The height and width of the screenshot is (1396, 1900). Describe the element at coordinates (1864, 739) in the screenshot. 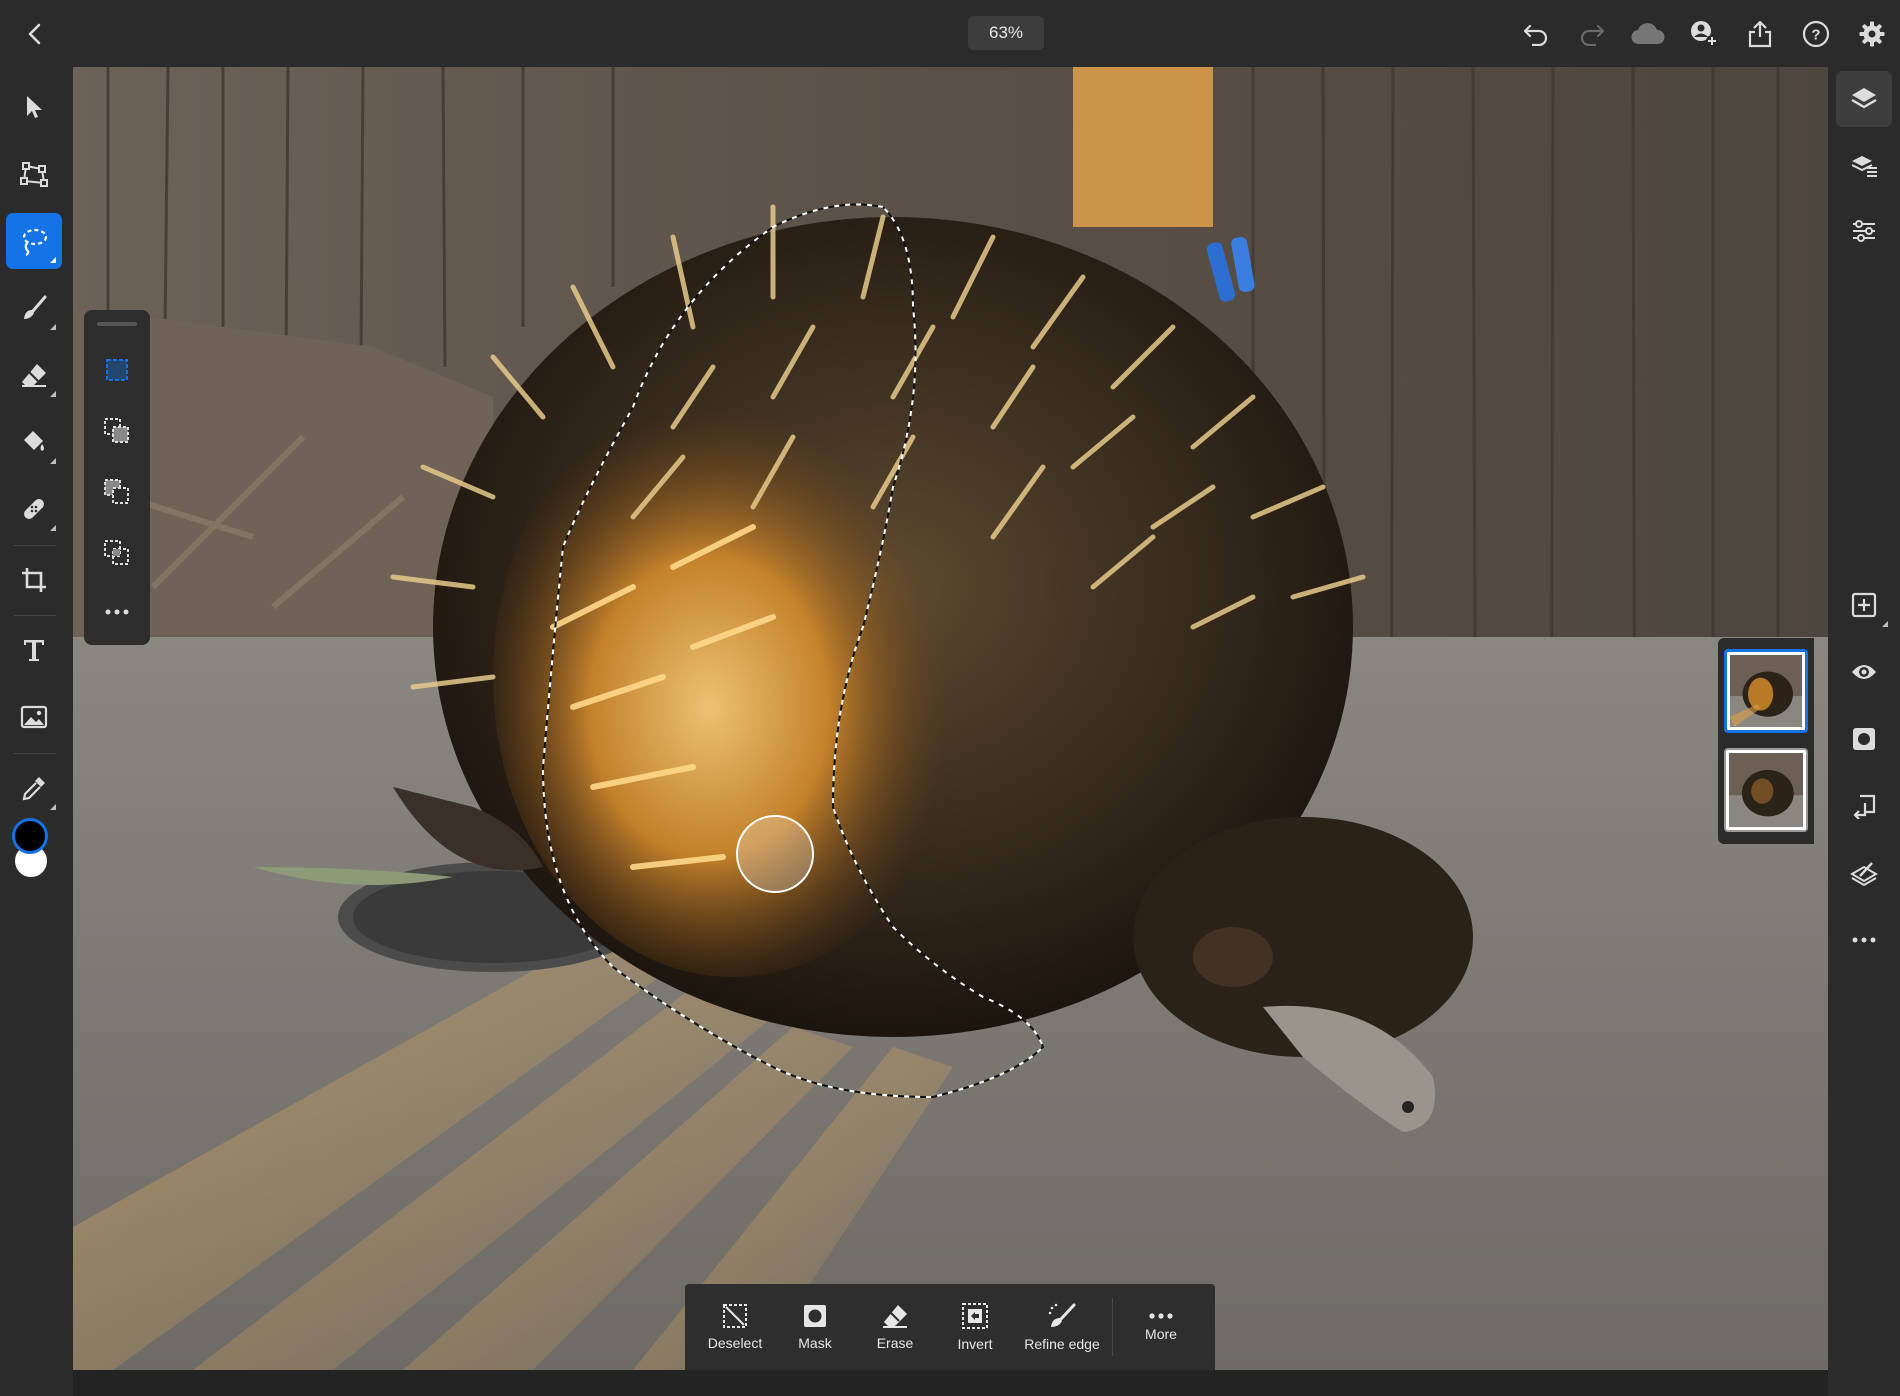

I see `layer-mask-icon` at that location.